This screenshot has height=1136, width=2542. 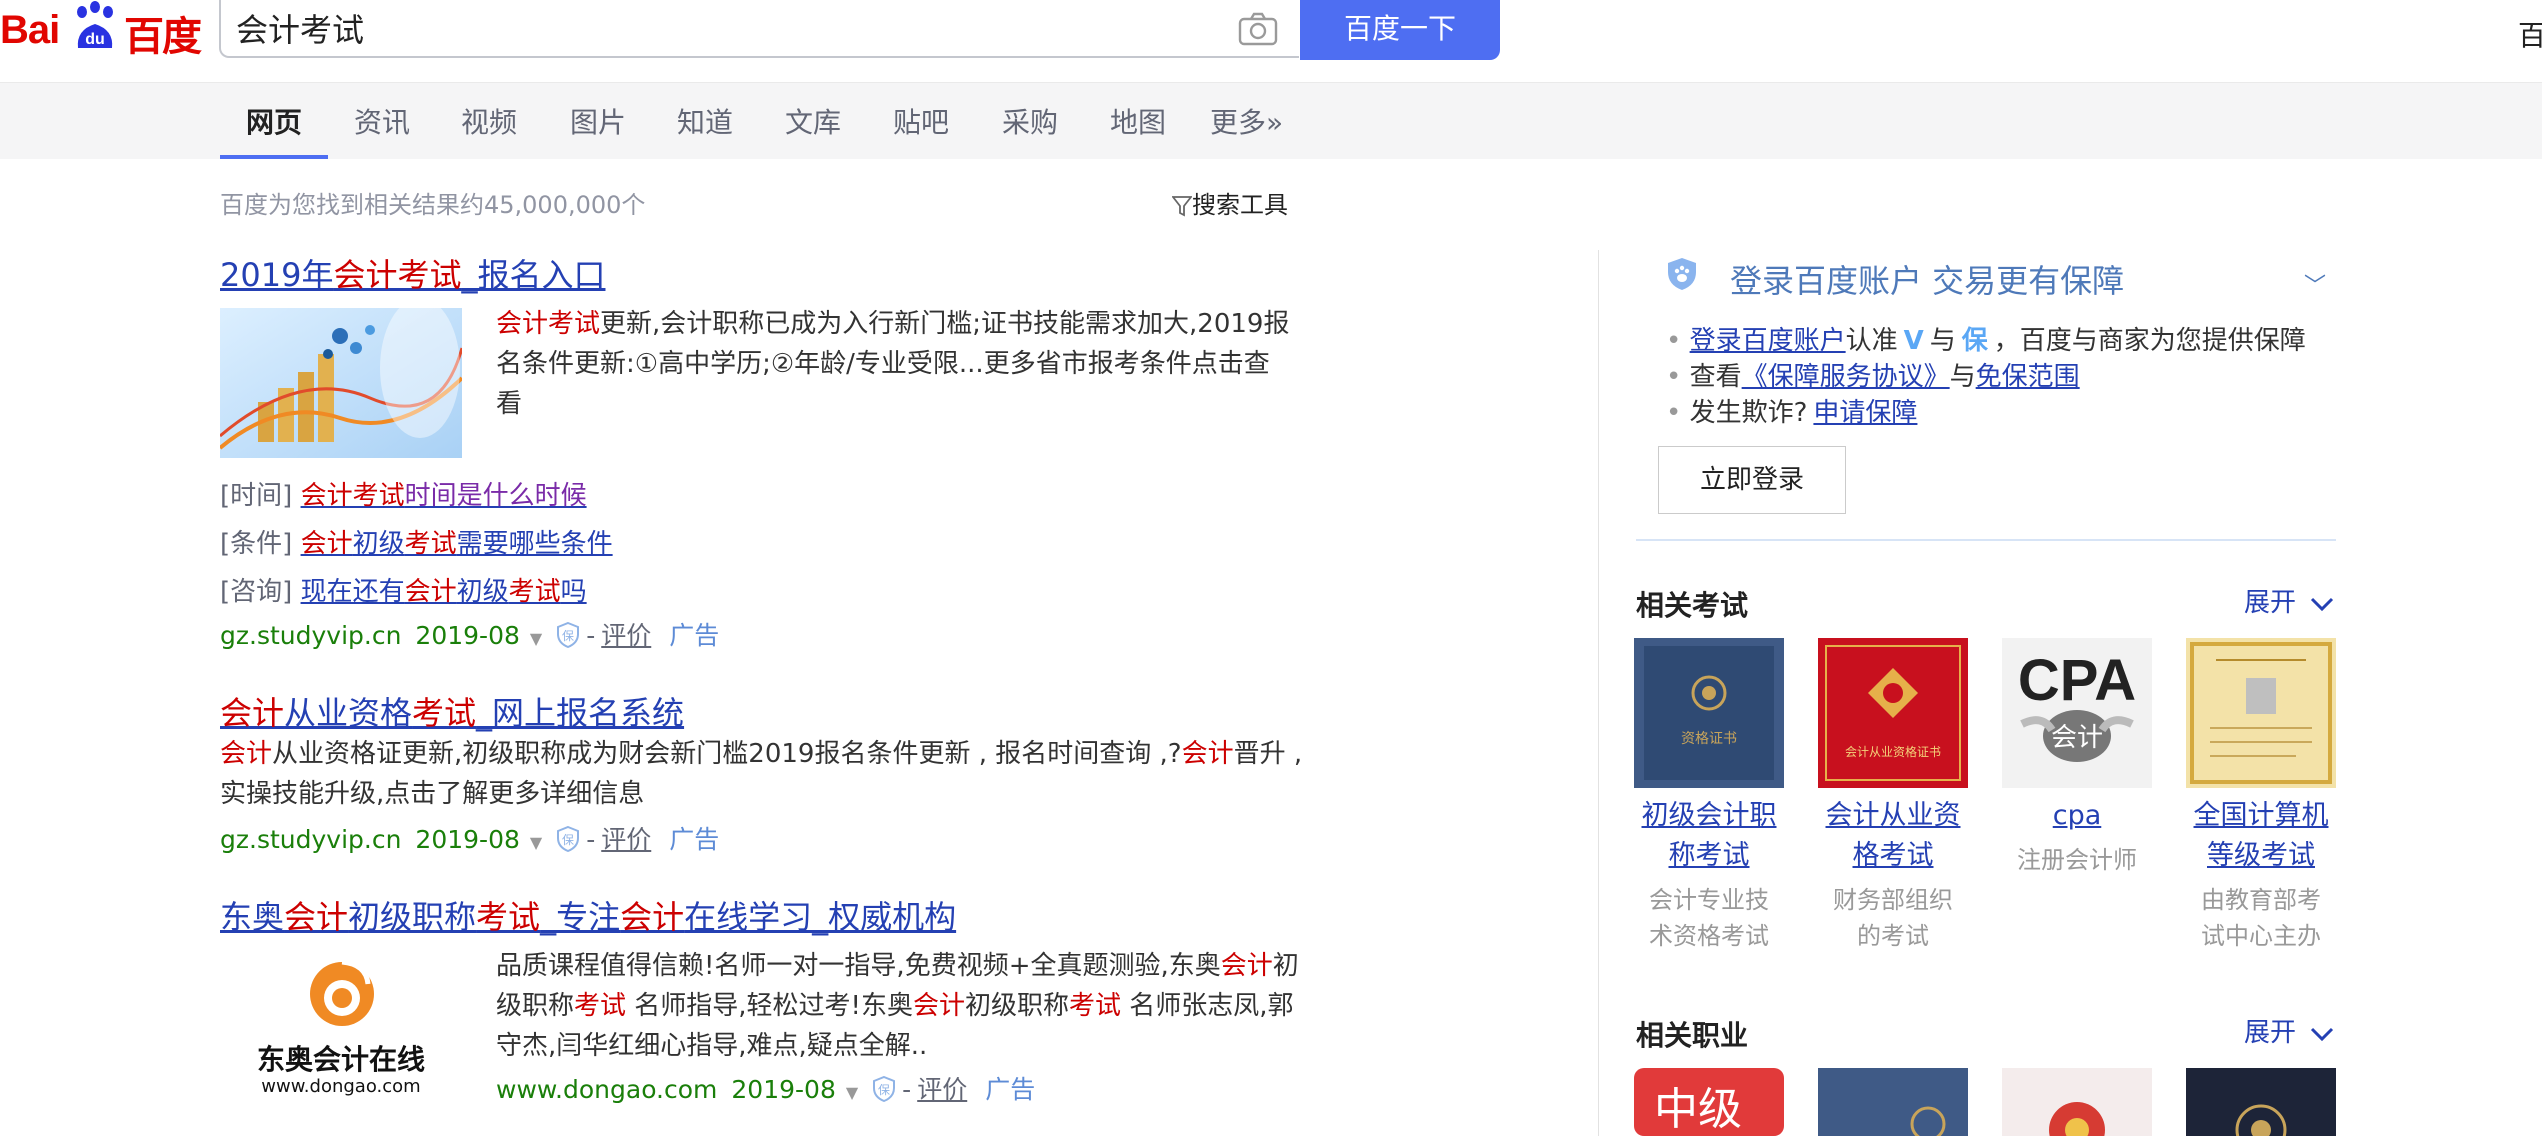 I want to click on right-panel-divider, so click(x=1598, y=693).